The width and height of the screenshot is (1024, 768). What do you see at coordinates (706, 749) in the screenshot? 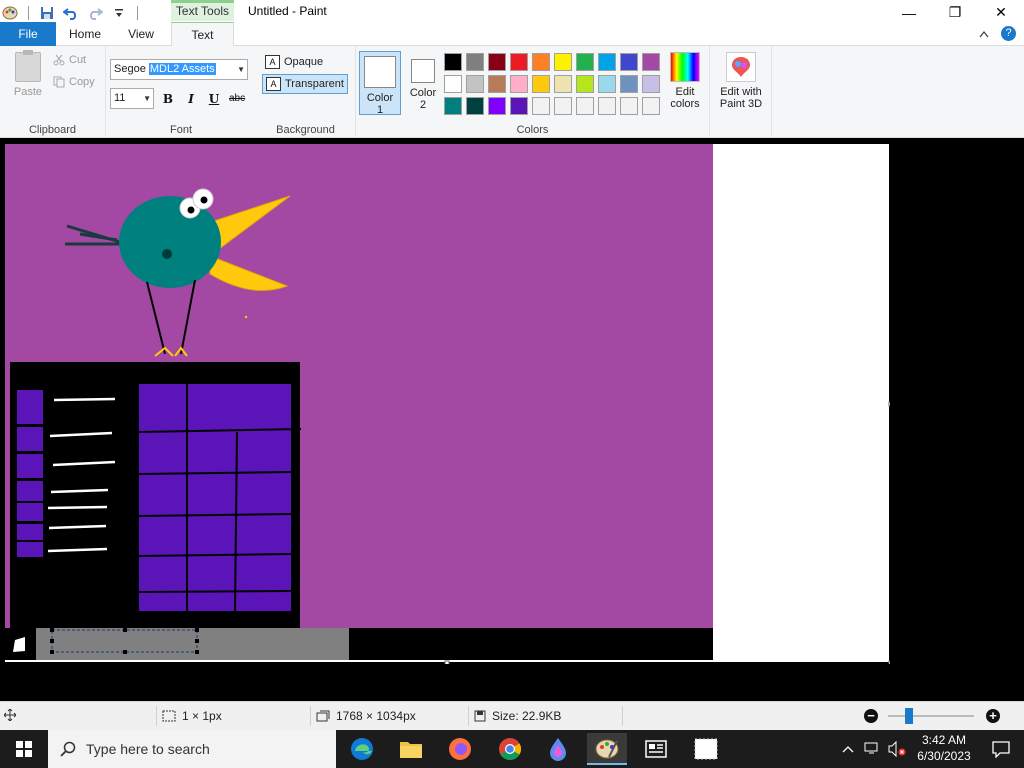
I see `snipping-taskbar-icon` at bounding box center [706, 749].